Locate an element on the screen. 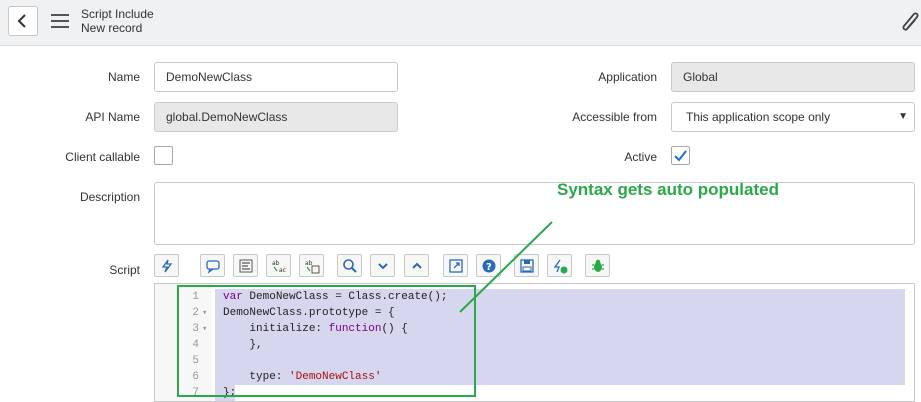 This screenshot has height=402, width=921. api-name-label: API Name is located at coordinates (112, 117).